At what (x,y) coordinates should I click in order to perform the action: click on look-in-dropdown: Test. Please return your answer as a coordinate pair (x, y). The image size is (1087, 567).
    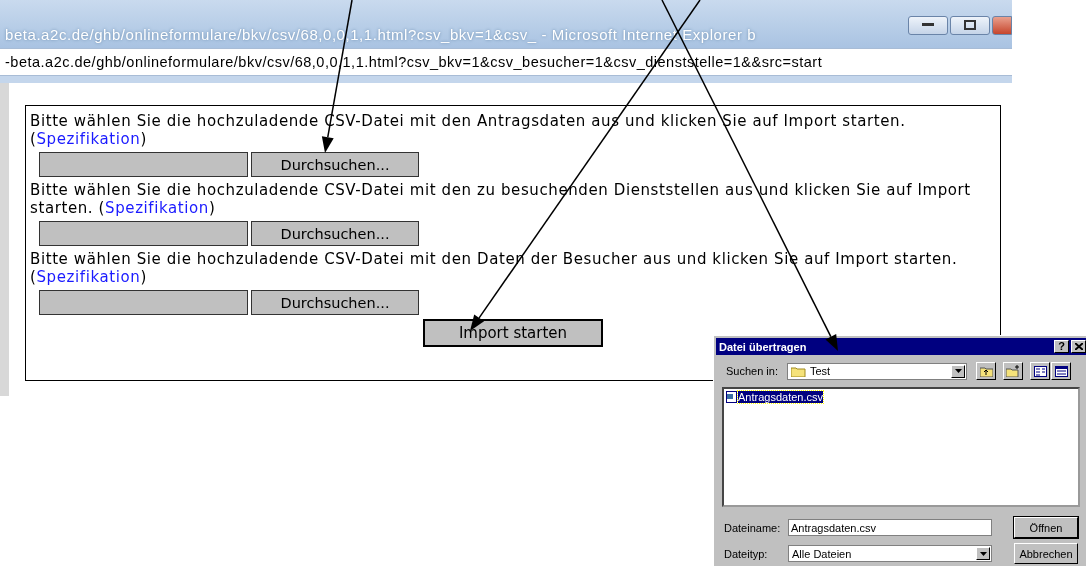
    Looking at the image, I should click on (877, 371).